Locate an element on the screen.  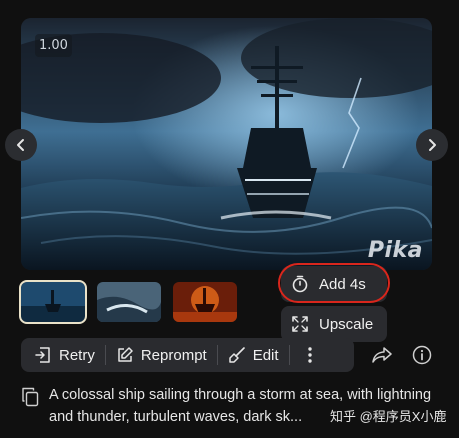
retry-button: Retry is located at coordinates (63, 355).